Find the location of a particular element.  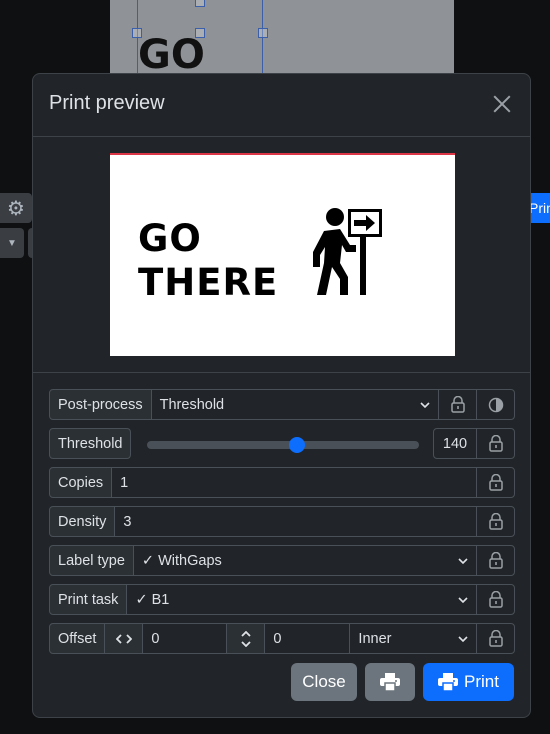

label-preview-text: GO THERE is located at coordinates (208, 261).